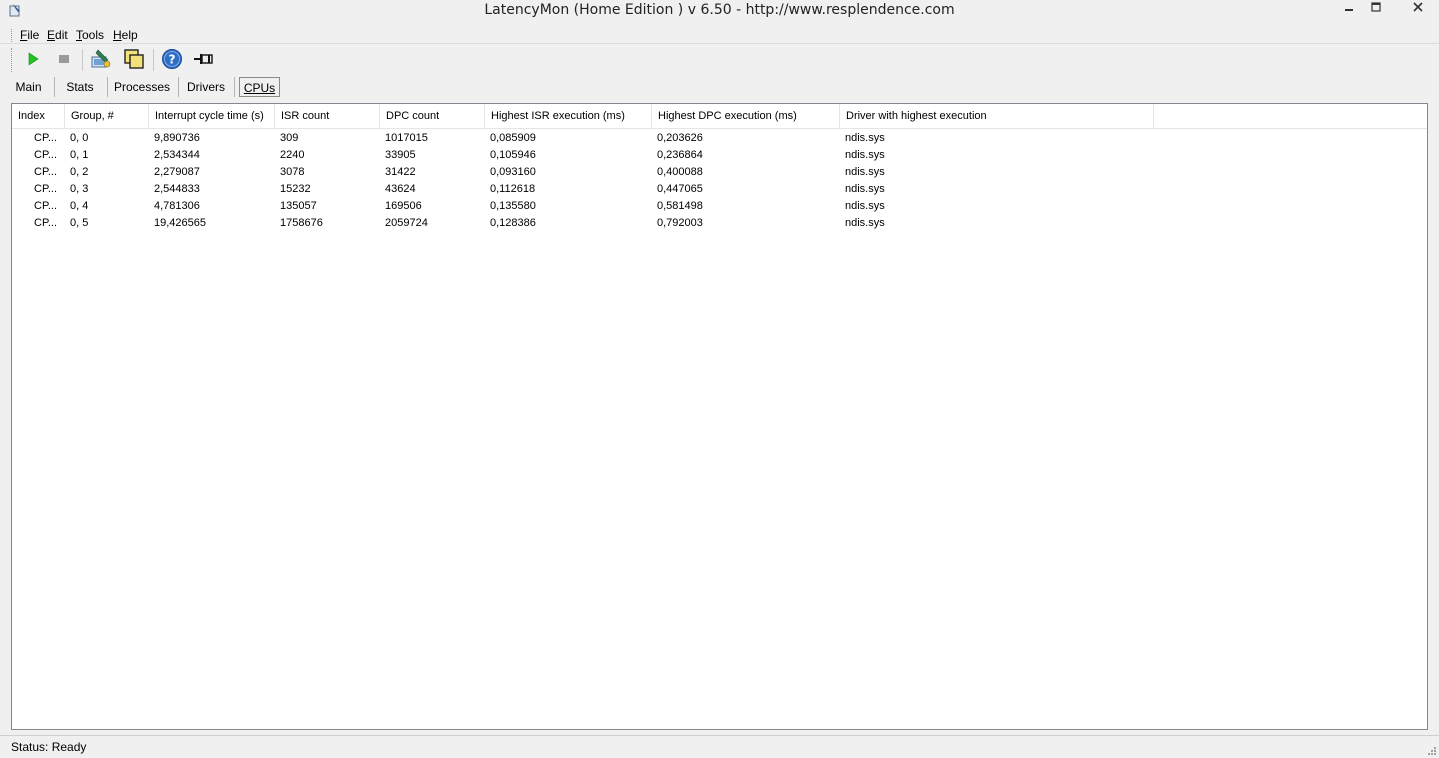 The height and width of the screenshot is (758, 1439). Describe the element at coordinates (79, 138) in the screenshot. I see `cell-group: 0, 0` at that location.